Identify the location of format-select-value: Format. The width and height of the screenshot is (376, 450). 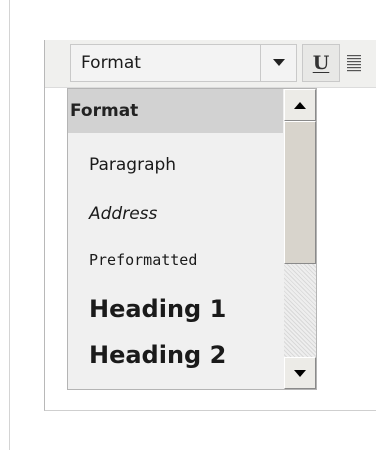
(111, 63).